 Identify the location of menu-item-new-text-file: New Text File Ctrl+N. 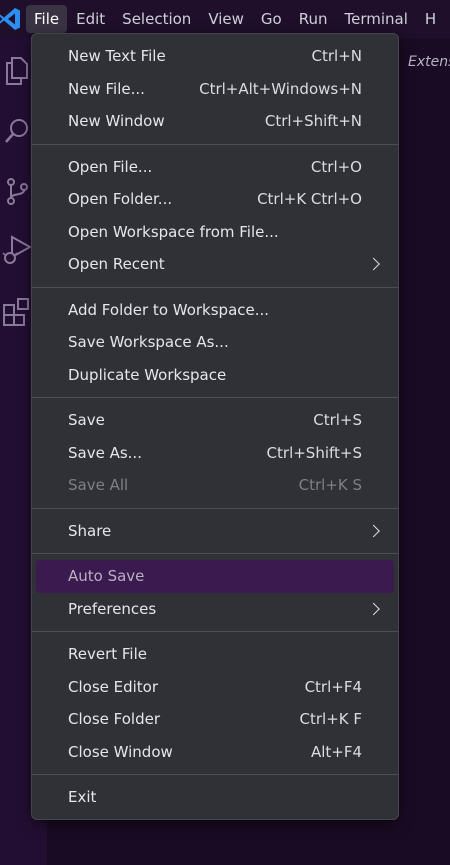
(215, 56).